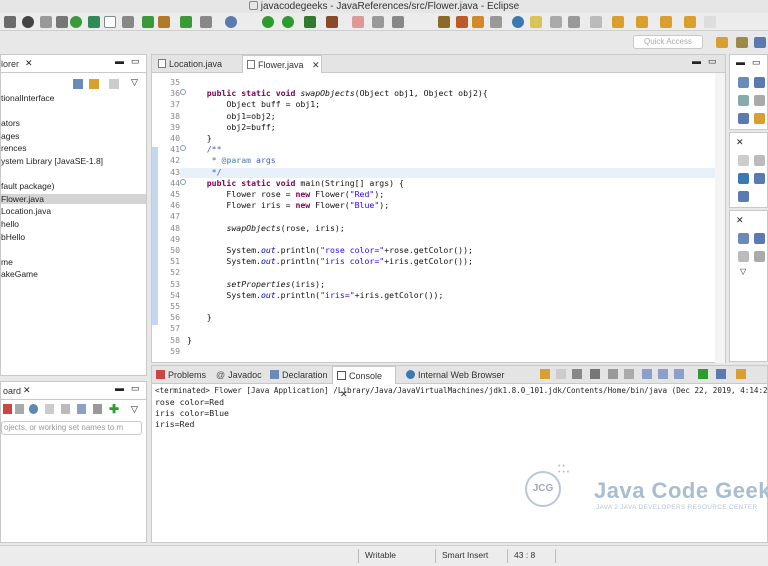 This screenshot has width=768, height=566. What do you see at coordinates (73, 211) in the screenshot?
I see `tree-item: Location.java` at bounding box center [73, 211].